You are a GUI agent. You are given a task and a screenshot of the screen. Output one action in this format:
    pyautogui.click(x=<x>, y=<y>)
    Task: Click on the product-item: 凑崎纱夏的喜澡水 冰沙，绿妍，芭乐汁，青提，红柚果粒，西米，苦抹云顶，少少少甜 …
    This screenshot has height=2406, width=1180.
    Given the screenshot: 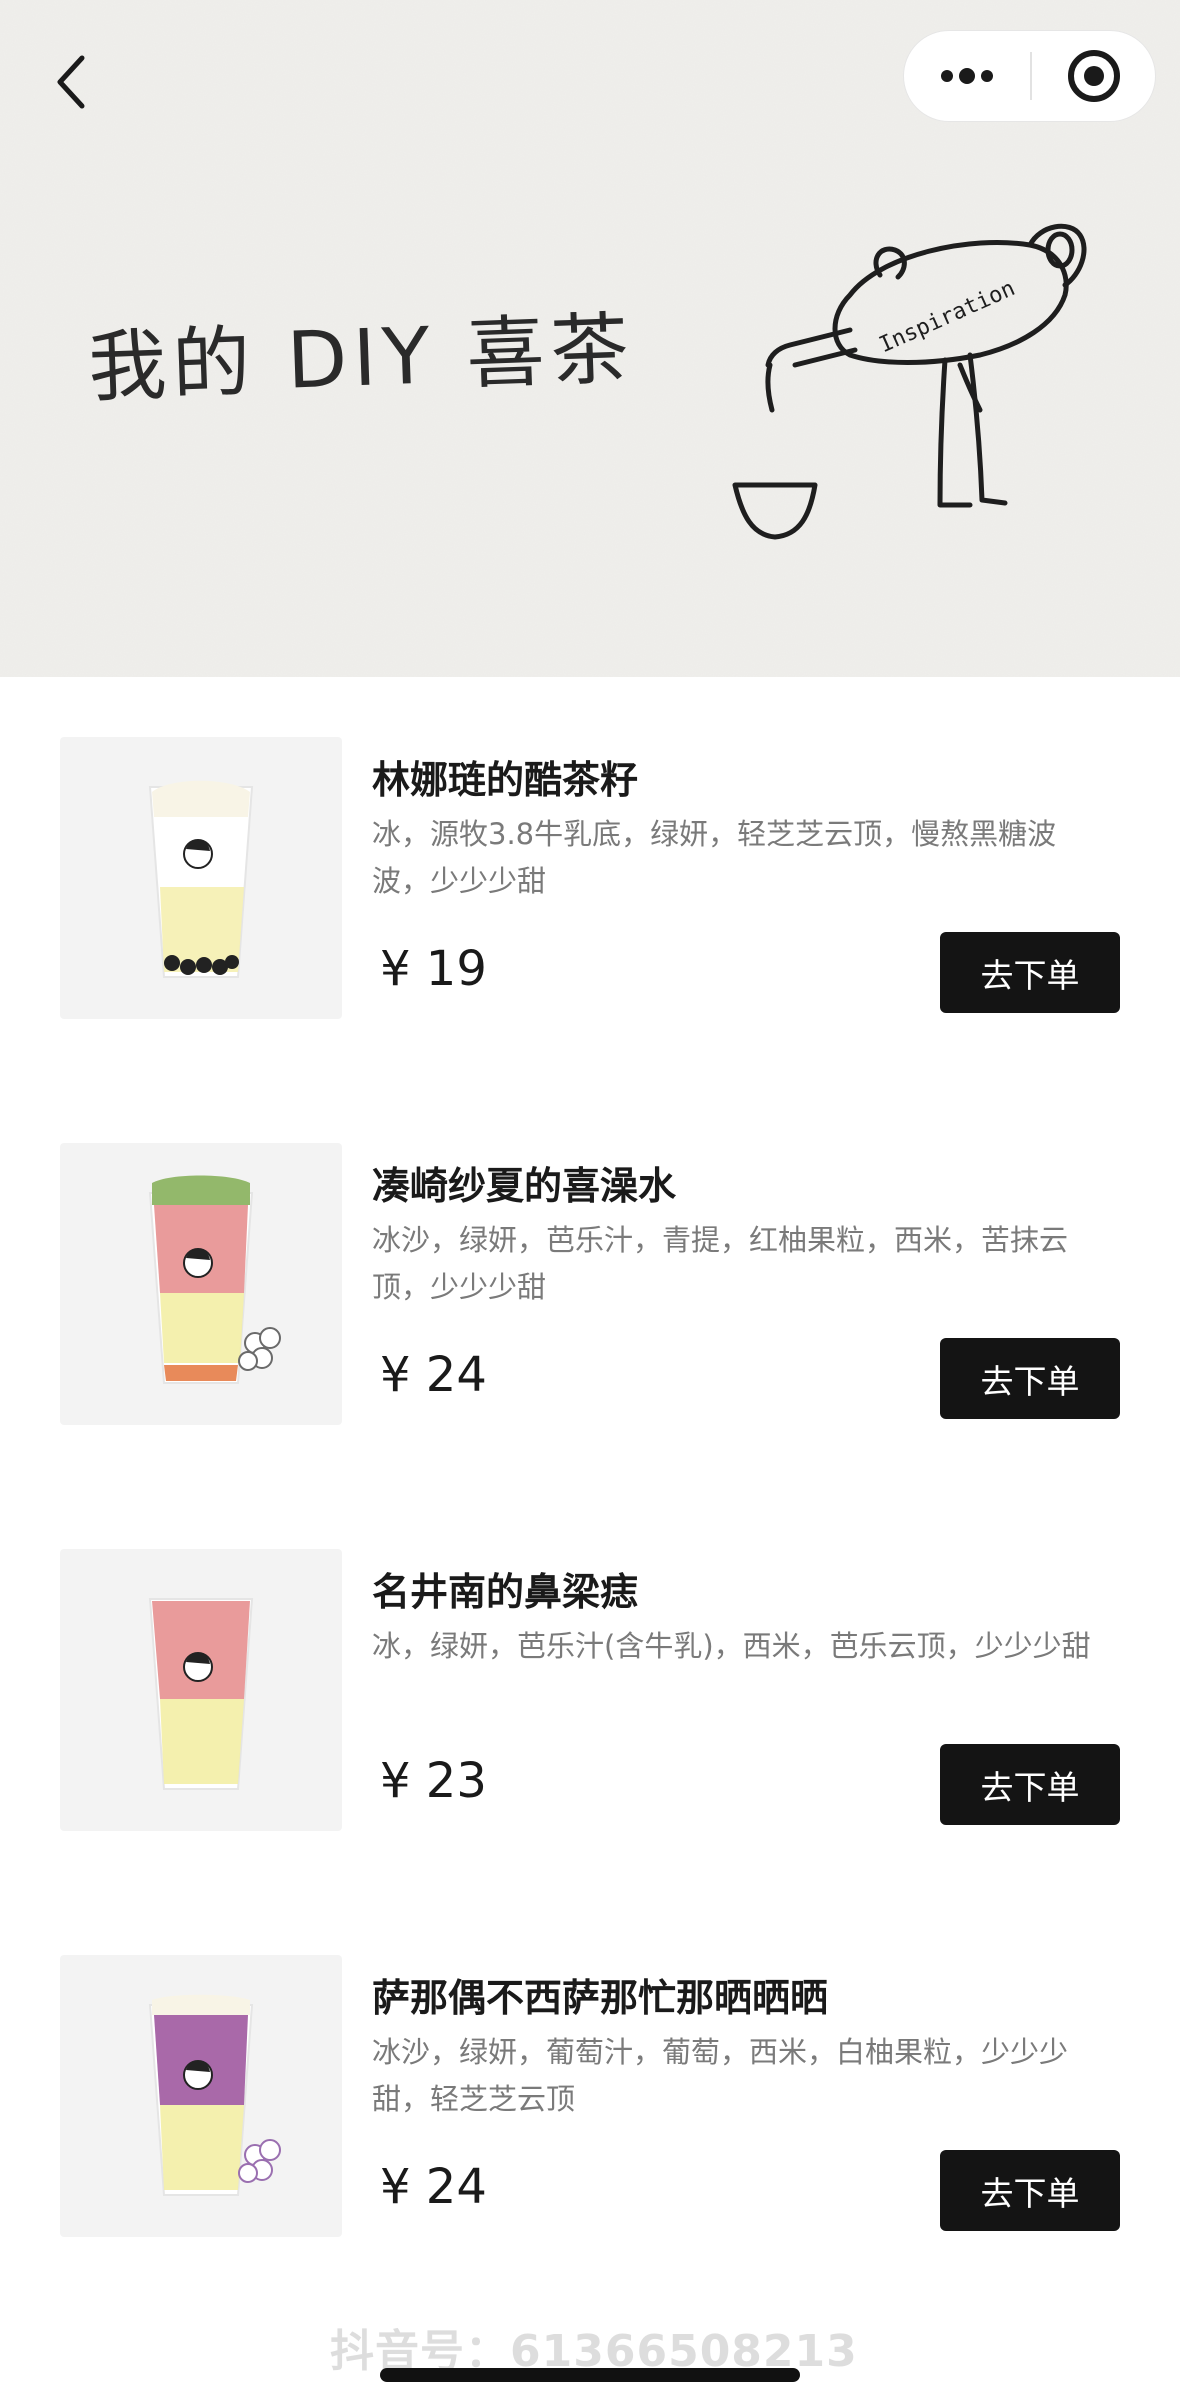 What is the action you would take?
    pyautogui.click(x=590, y=1293)
    